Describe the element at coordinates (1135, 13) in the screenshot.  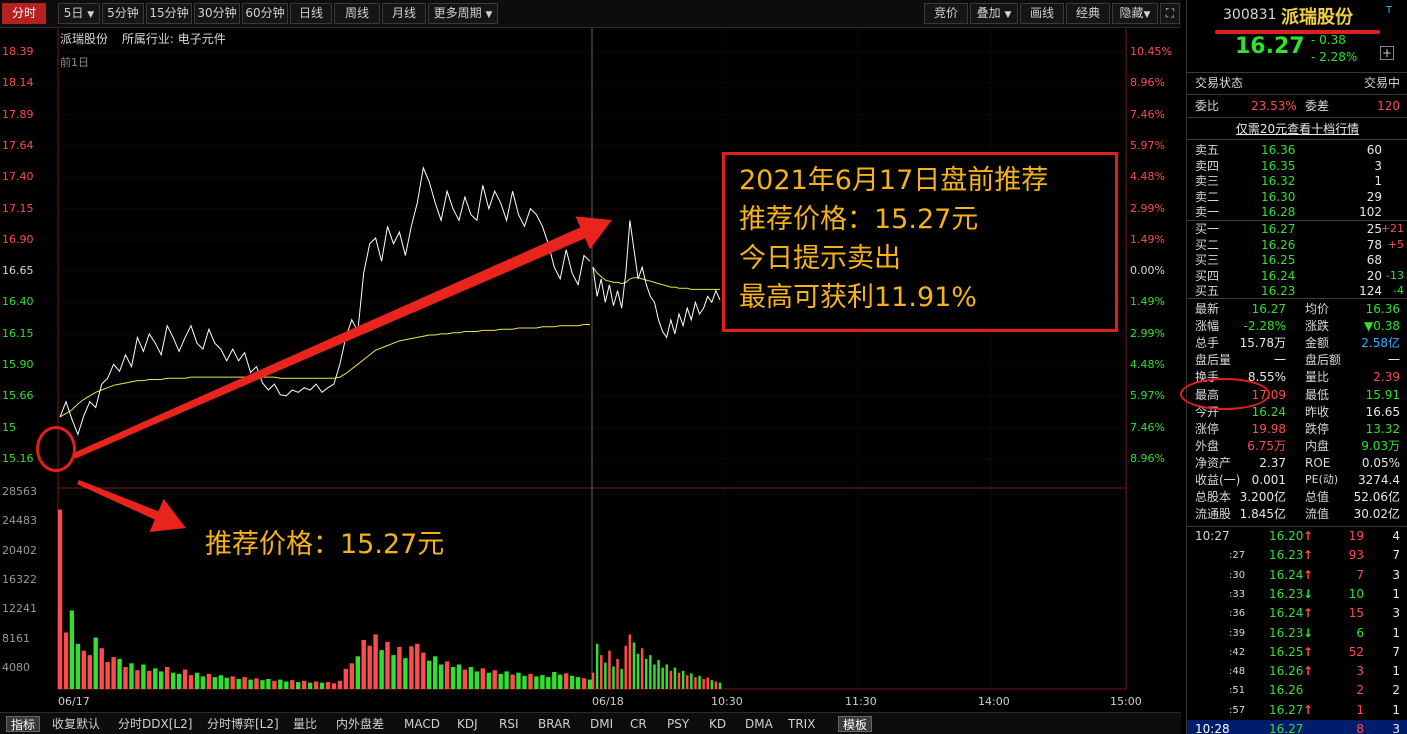
I see `hide-button: 隐藏▼` at that location.